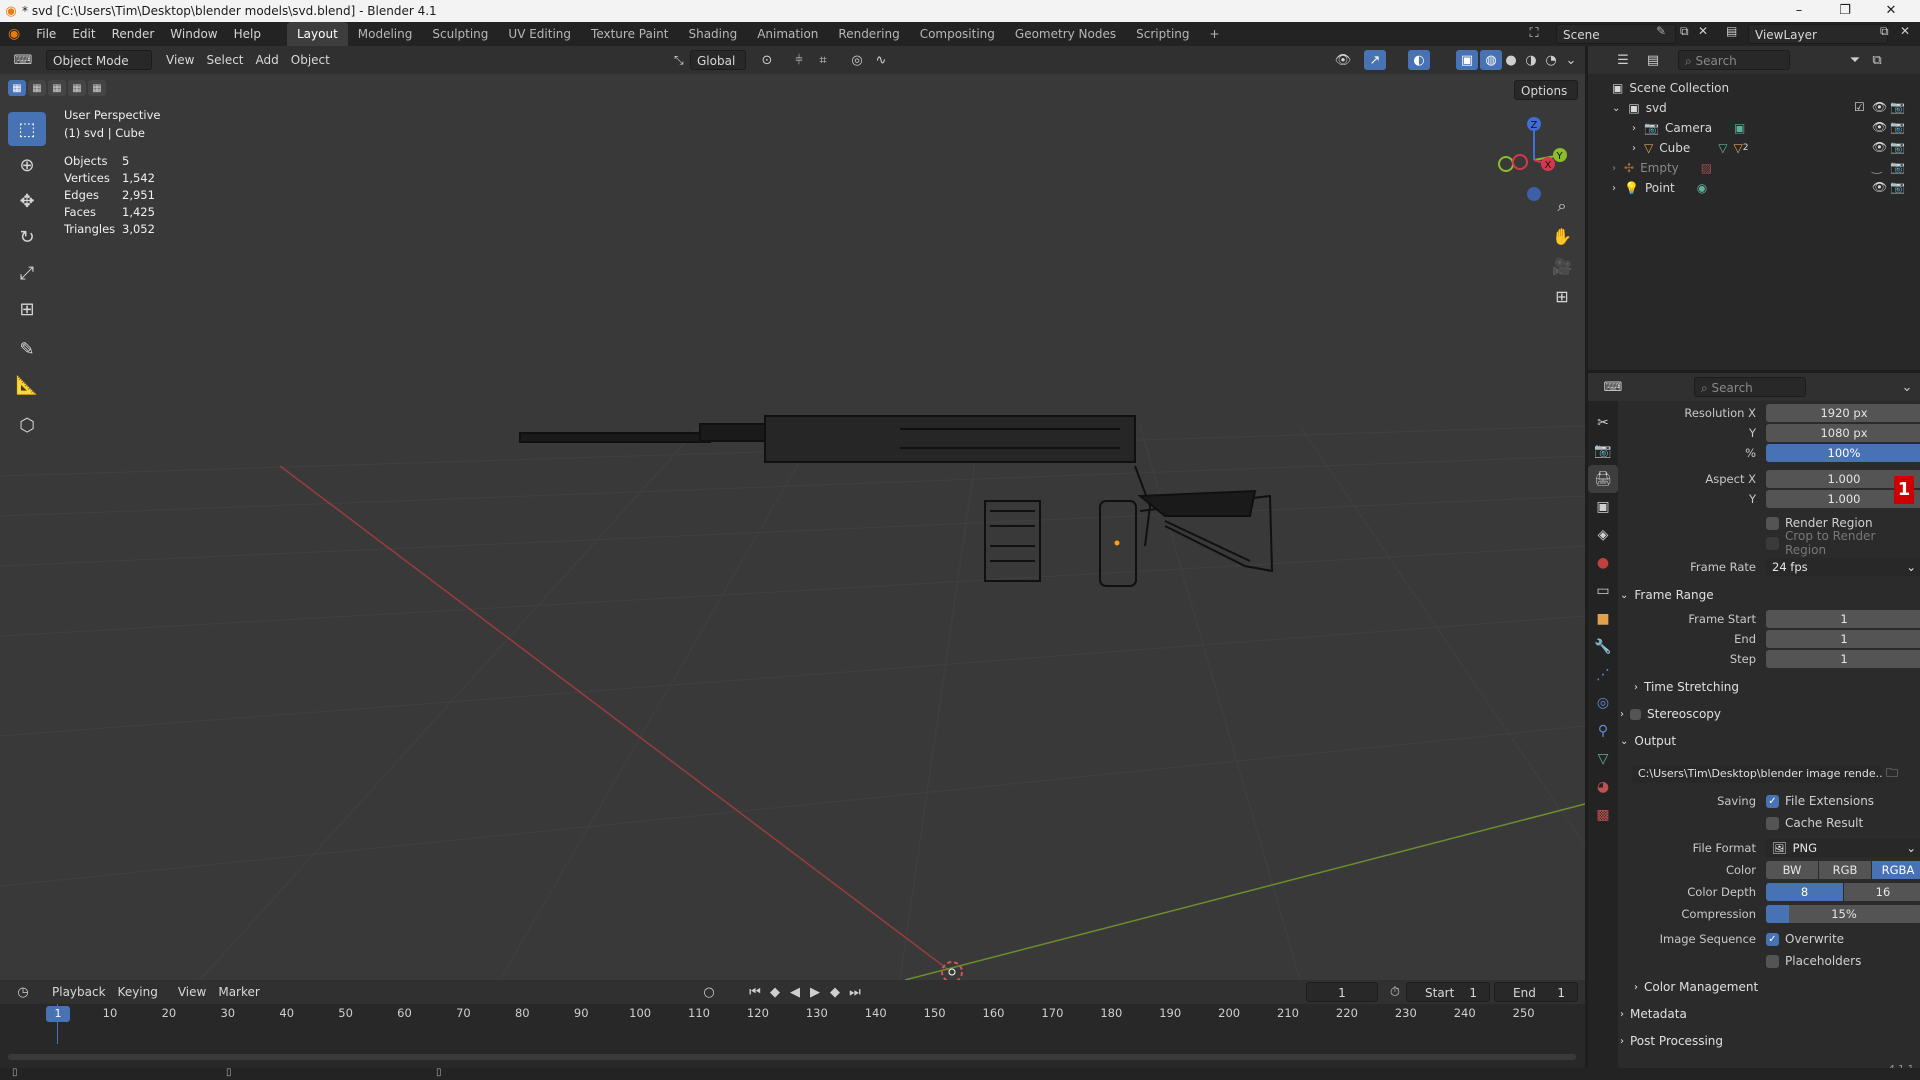 This screenshot has width=1920, height=1080. I want to click on add-cube-tool-icon: ⬡, so click(27, 425).